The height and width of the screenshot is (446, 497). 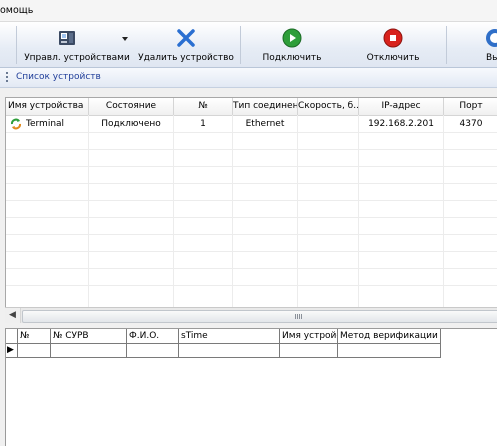 I want to click on device-manager-icon, so click(x=68, y=38).